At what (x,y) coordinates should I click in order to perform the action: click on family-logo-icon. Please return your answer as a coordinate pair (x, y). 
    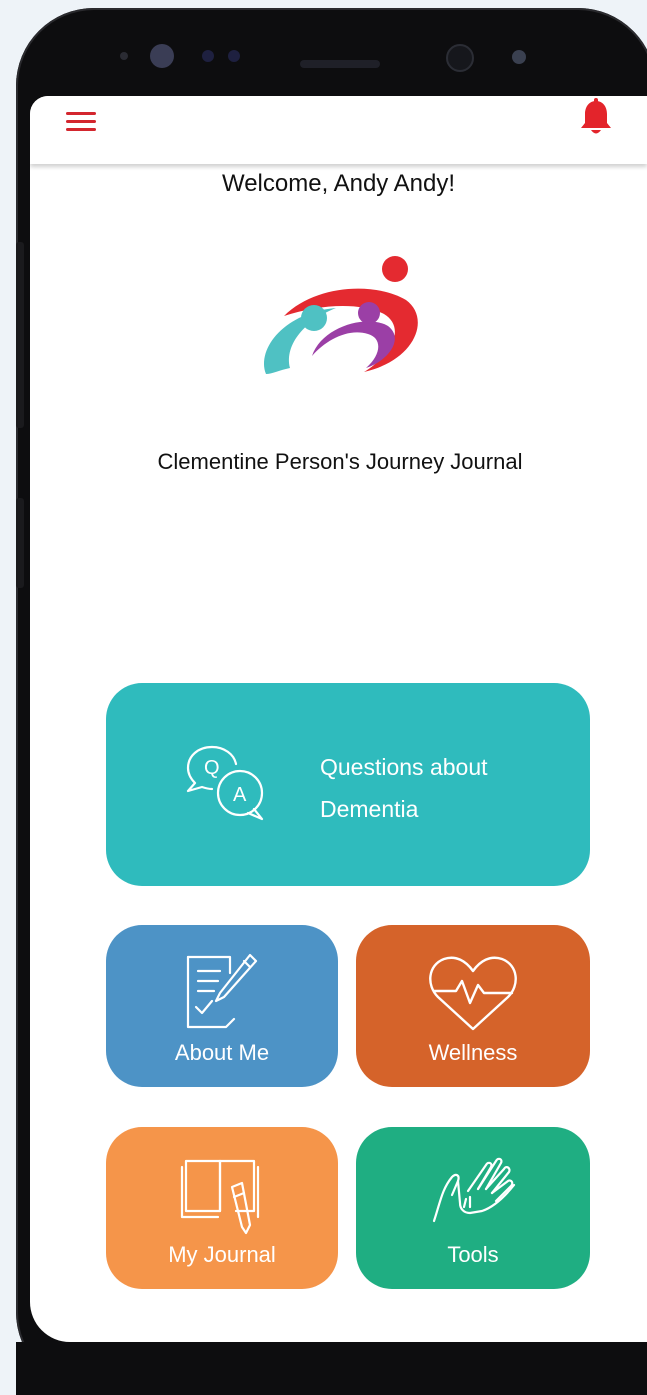
    Looking at the image, I should click on (341, 315).